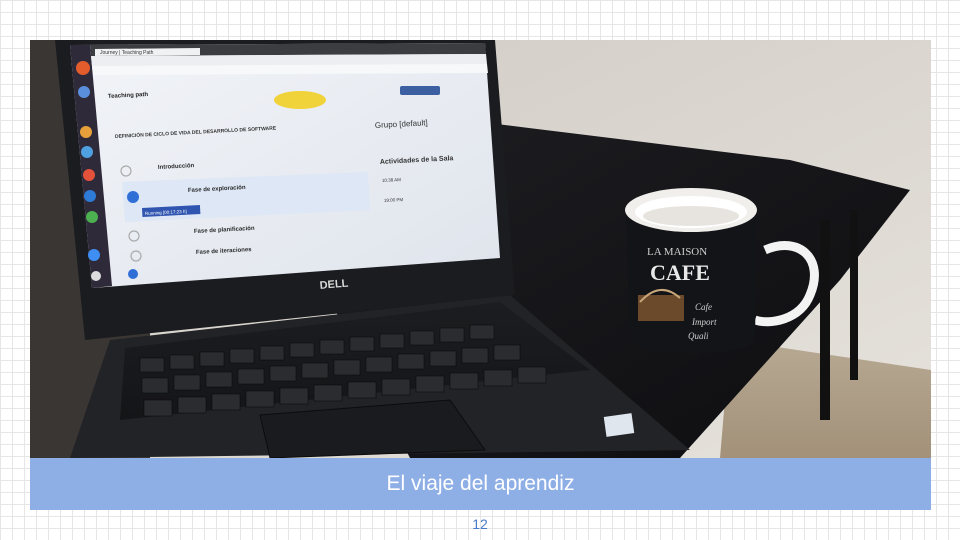  I want to click on mug-text-line-4: Import, so click(704, 322).